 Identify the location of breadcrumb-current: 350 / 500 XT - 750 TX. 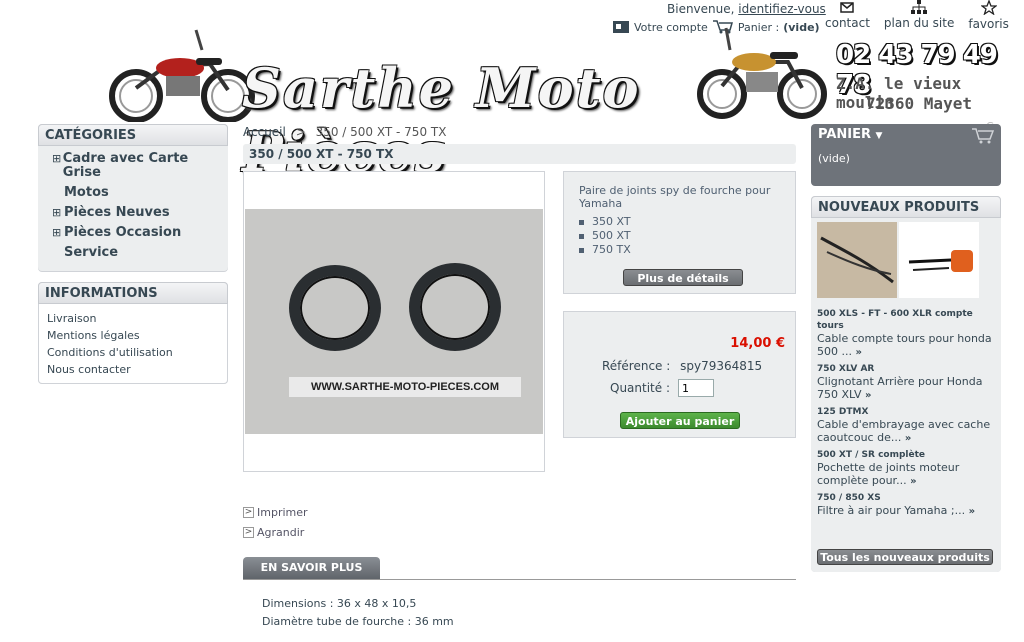
(381, 132).